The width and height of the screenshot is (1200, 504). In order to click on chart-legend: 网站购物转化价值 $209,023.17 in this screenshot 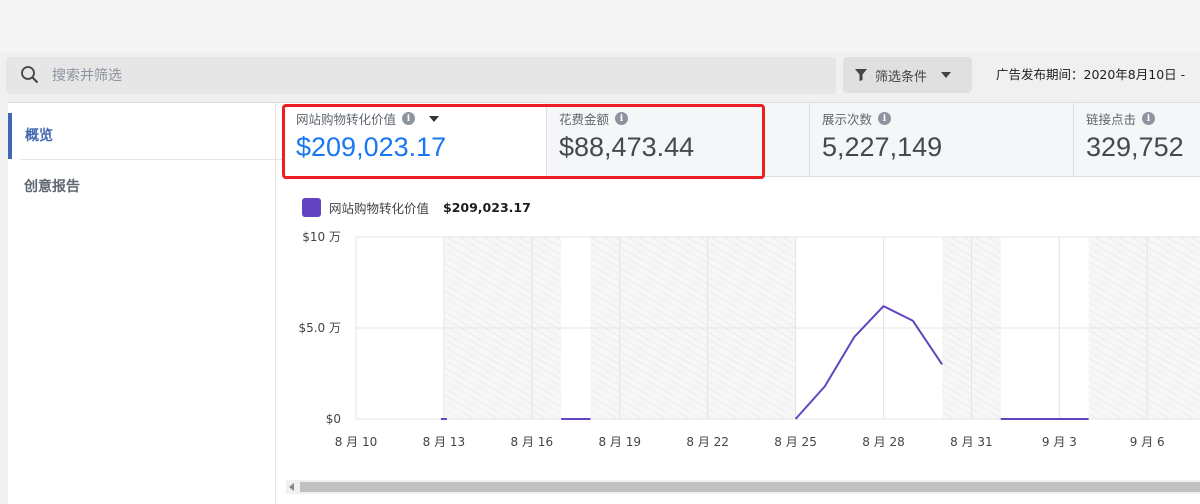, I will do `click(416, 207)`.